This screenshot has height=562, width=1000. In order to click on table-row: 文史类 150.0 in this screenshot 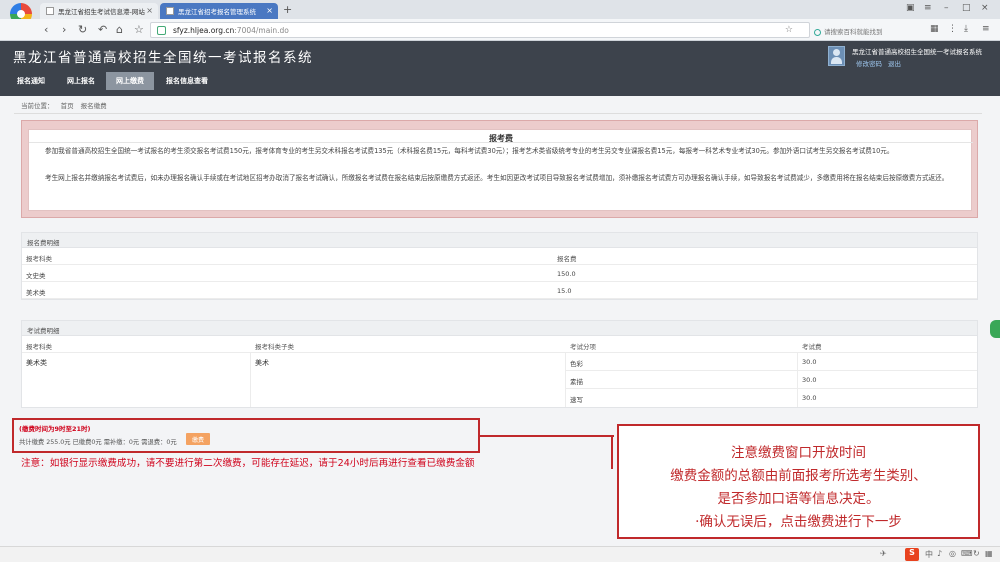, I will do `click(499, 273)`.